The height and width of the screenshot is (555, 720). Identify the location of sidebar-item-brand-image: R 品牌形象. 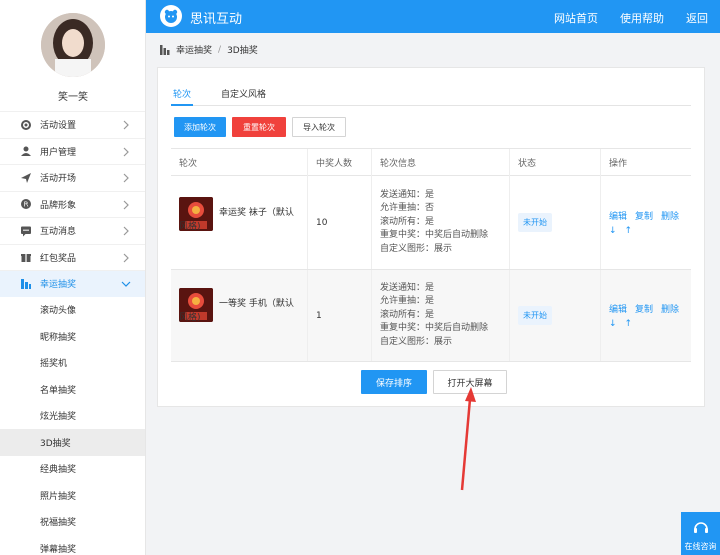
(72, 204).